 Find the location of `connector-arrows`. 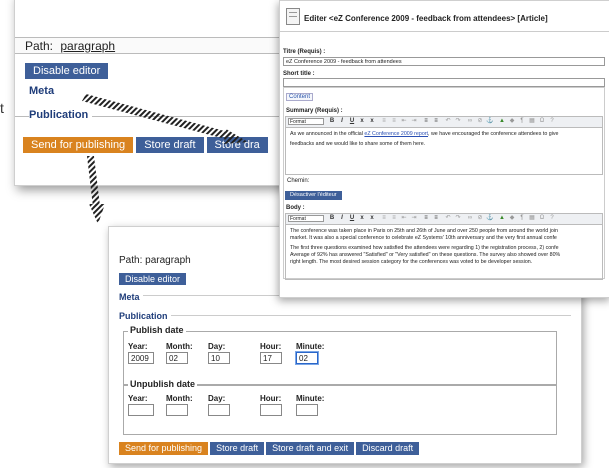

connector-arrows is located at coordinates (165, 159).